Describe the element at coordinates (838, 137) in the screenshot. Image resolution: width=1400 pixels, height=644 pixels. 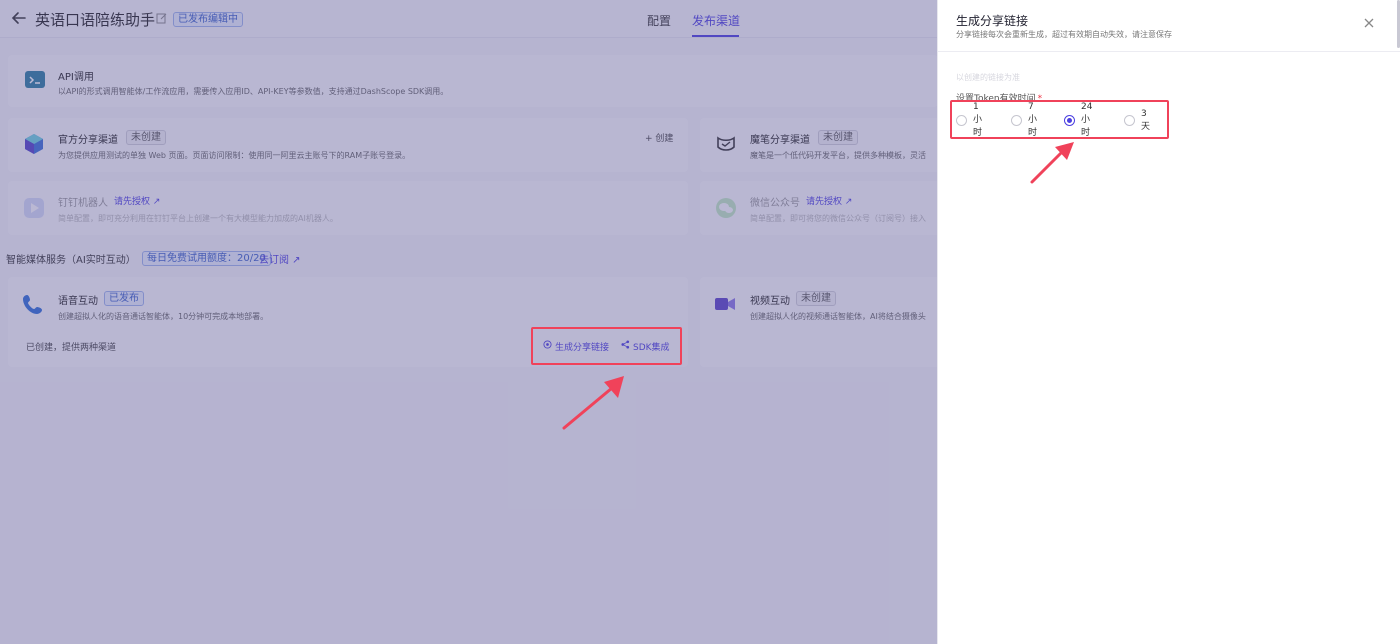
I see `modao-status-badge: 未创建` at that location.